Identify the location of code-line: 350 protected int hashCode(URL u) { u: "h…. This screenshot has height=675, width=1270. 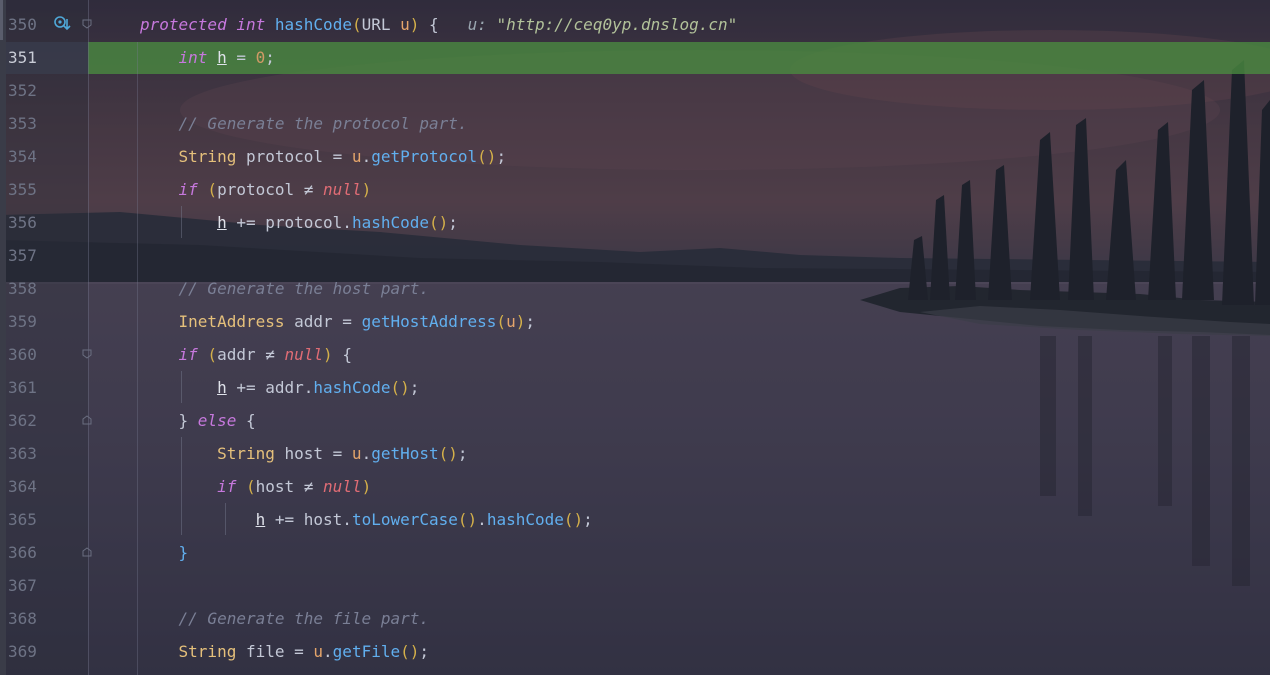
(635, 24).